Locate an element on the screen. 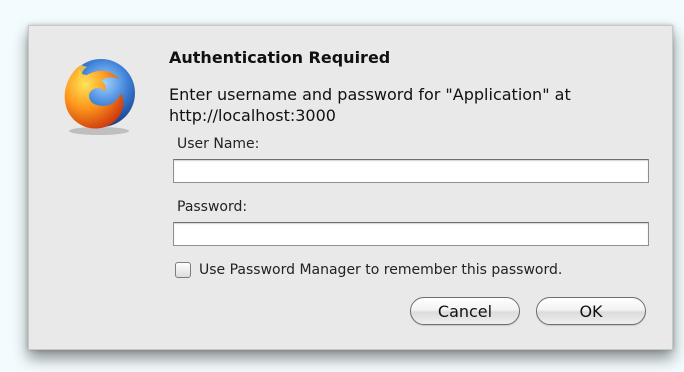 The height and width of the screenshot is (372, 684). remember-password-checkbox is located at coordinates (183, 270).